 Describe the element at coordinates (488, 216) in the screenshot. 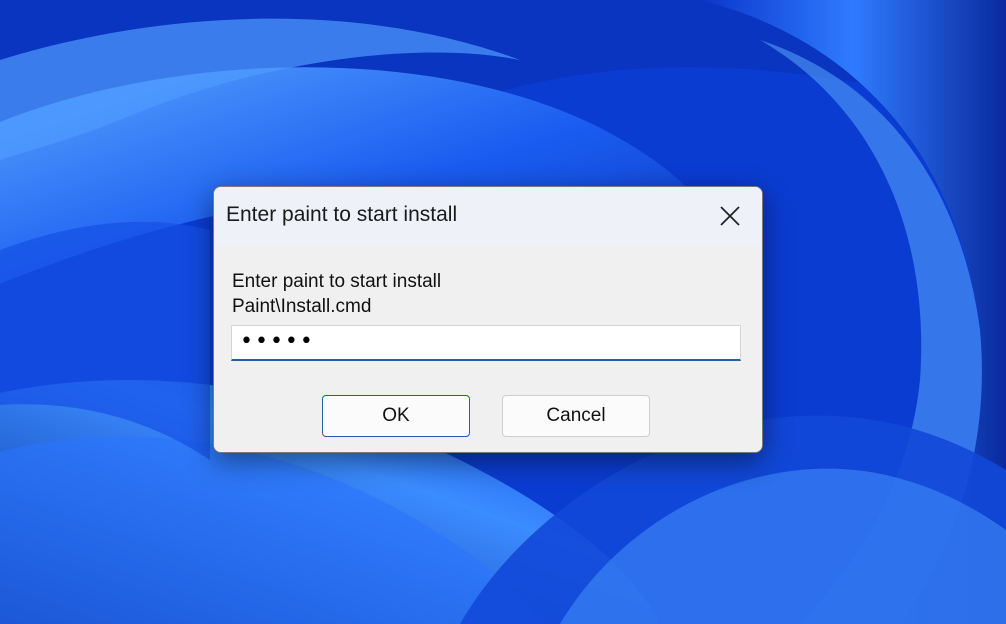

I see `title-bar: Enter paint to start install` at that location.